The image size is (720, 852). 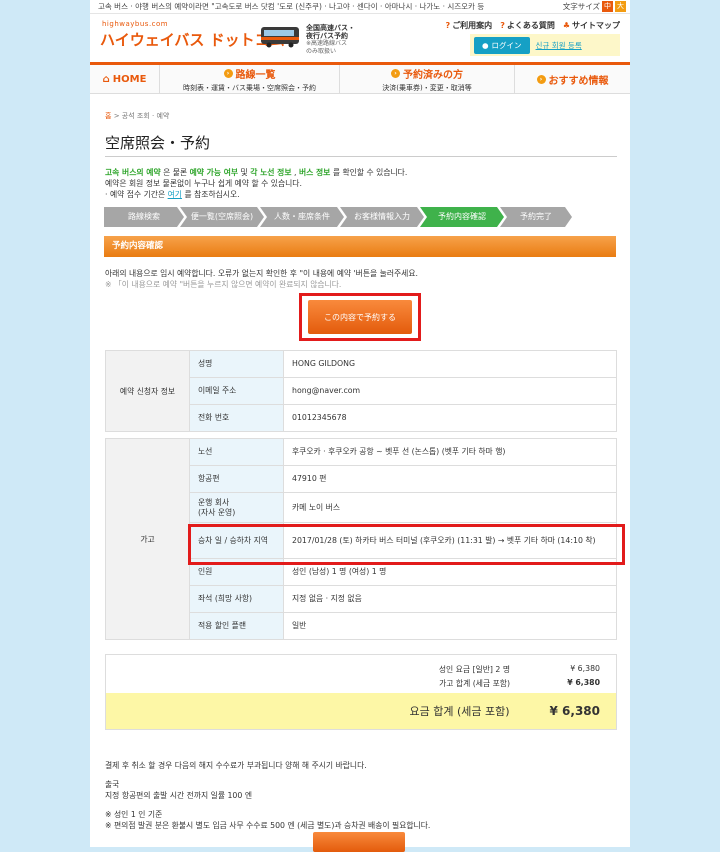 I want to click on logo-domain: highwaybus.com, so click(x=135, y=24).